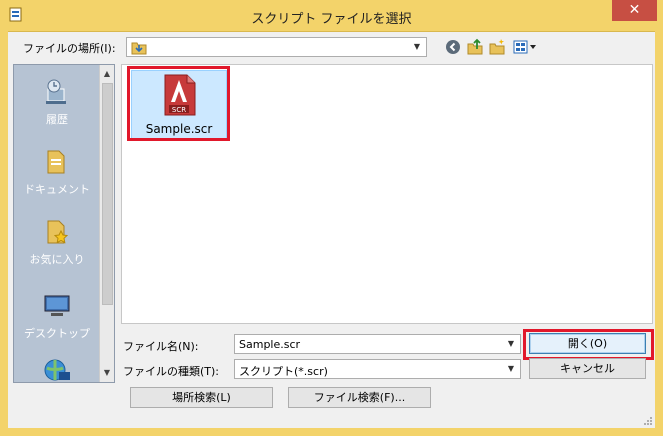 The height and width of the screenshot is (436, 663). I want to click on network-icon, so click(57, 370).